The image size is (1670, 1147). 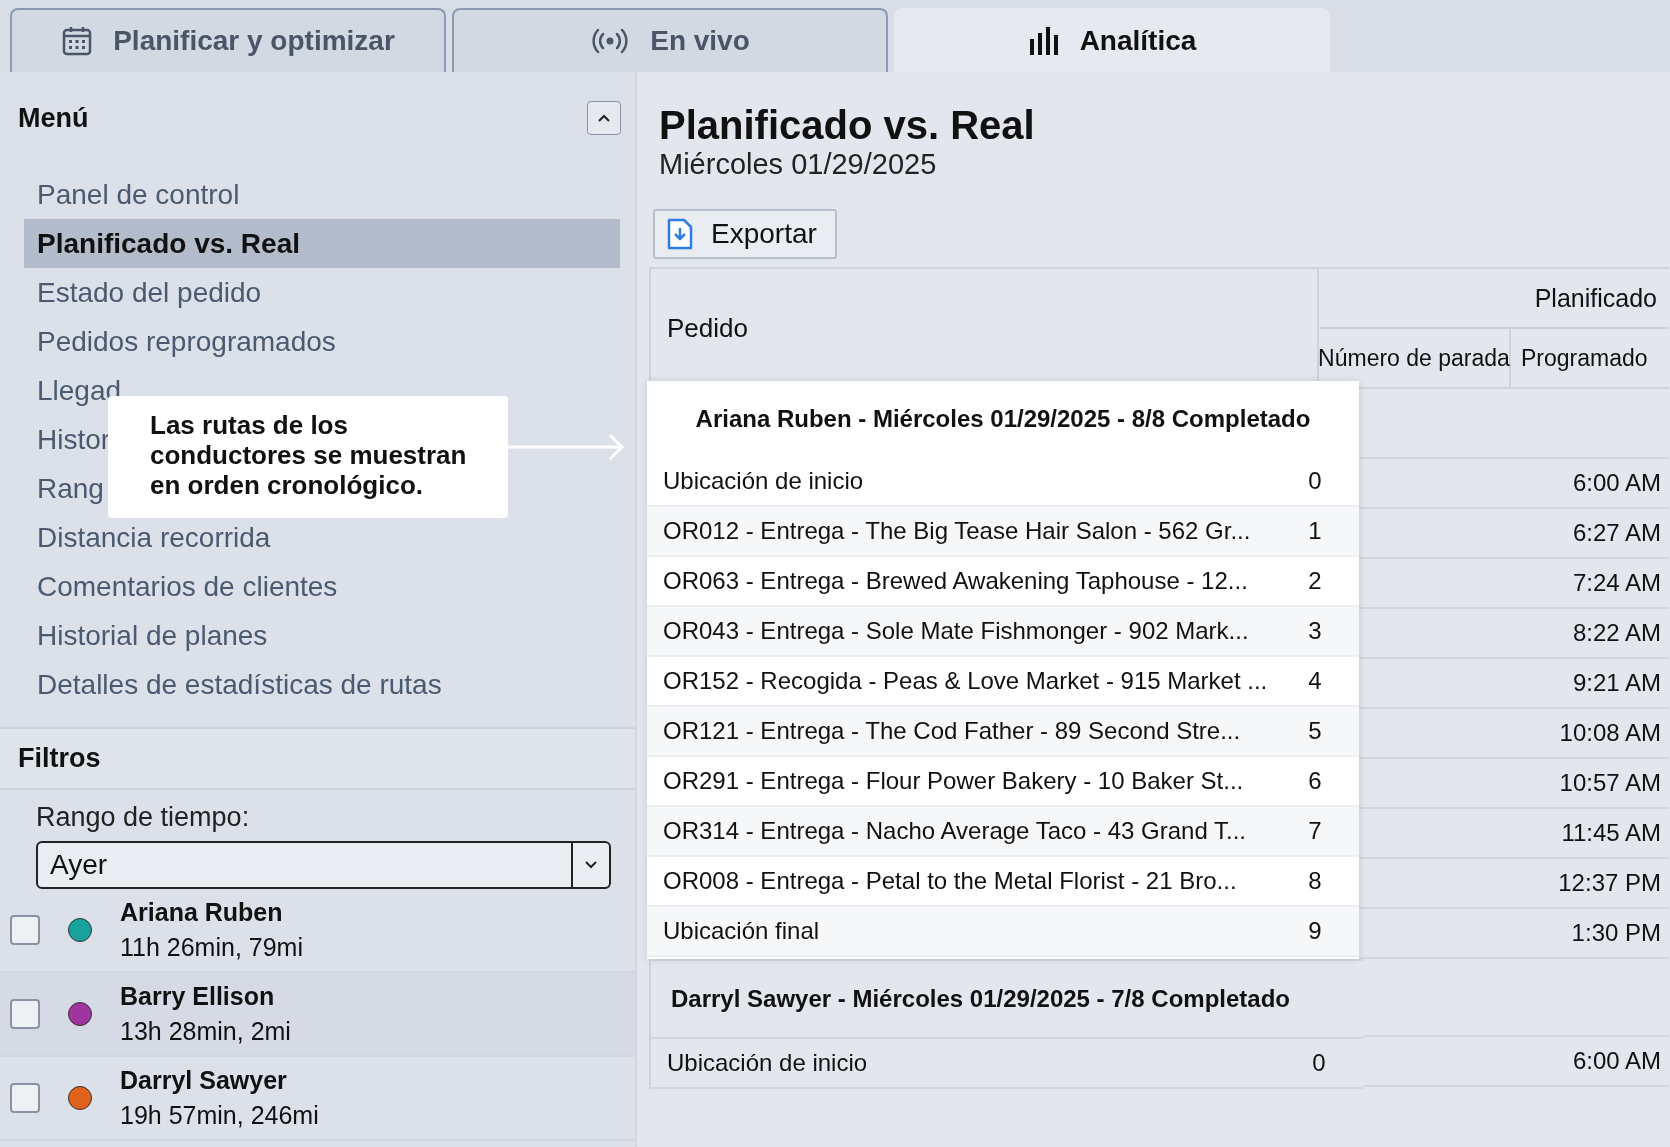 I want to click on driver-name: Ariana Ruben, so click(x=202, y=912).